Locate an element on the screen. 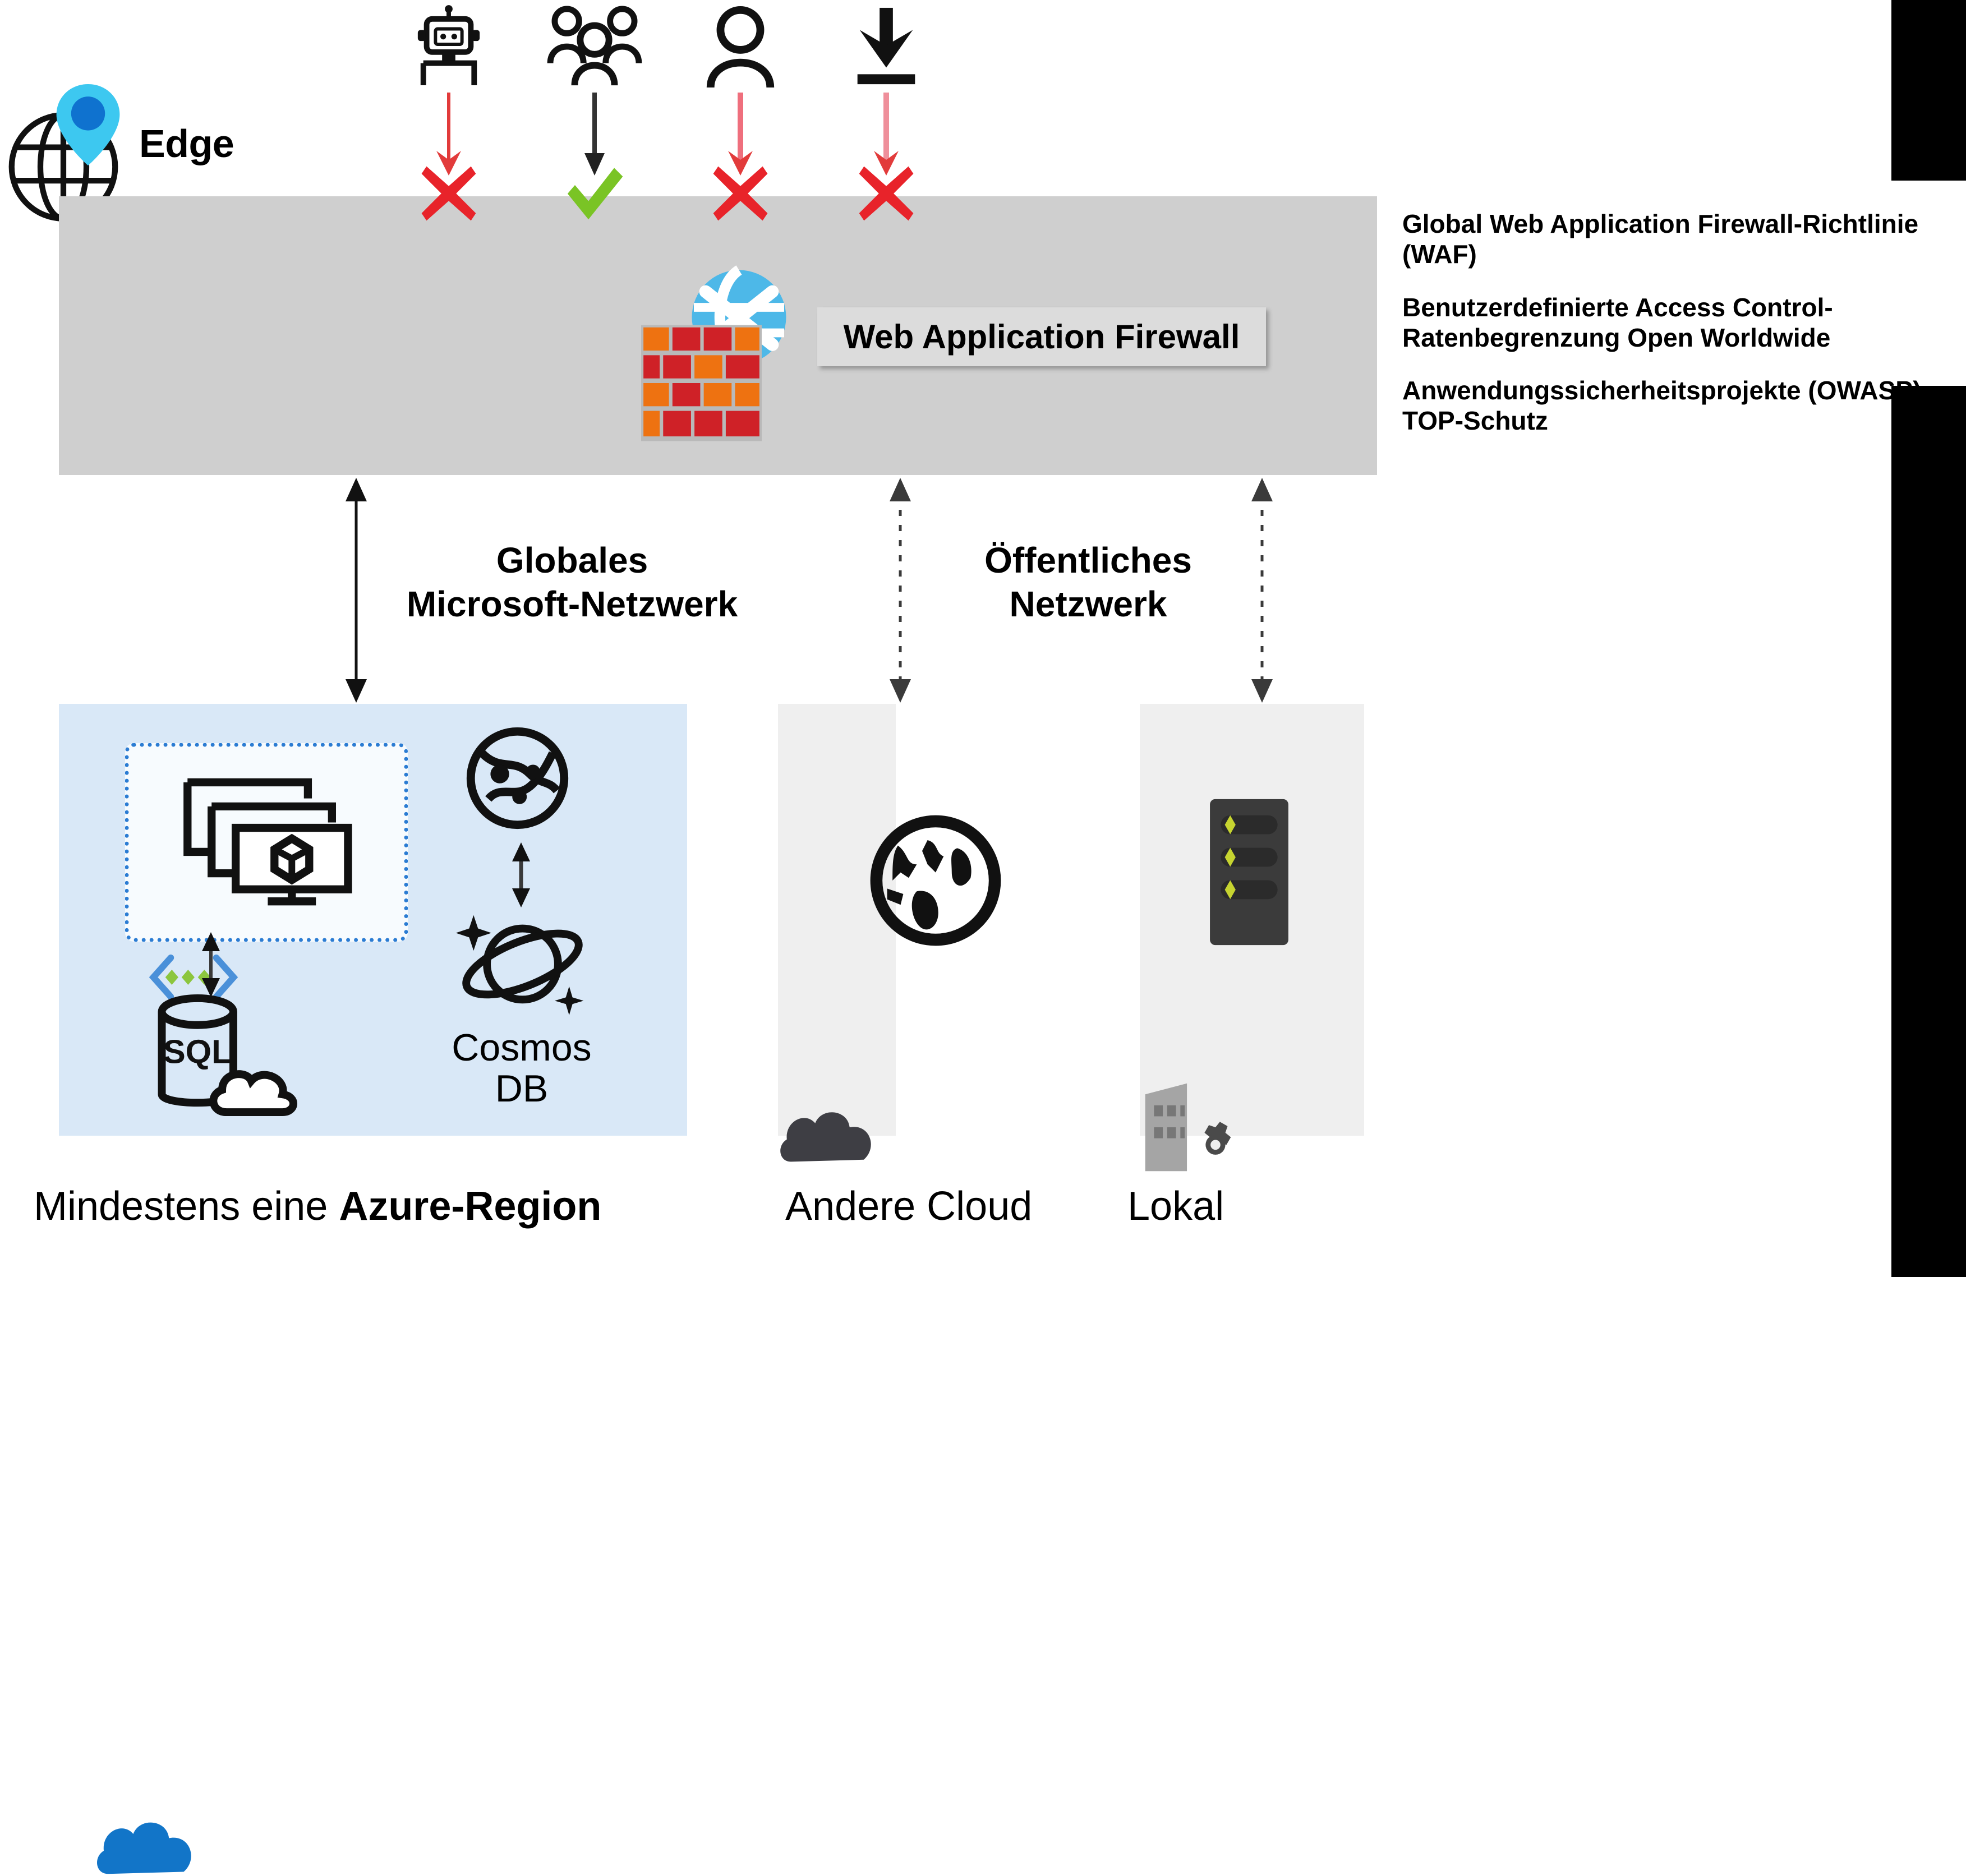 Image resolution: width=1966 pixels, height=1876 pixels. actor-column-download is located at coordinates (886, 118).